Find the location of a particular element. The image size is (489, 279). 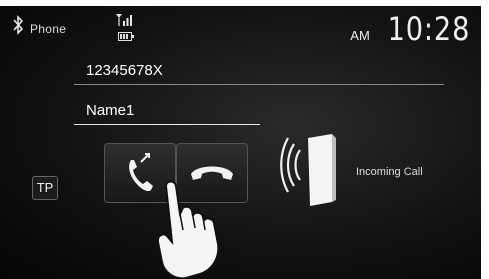

phone-number: 12345678X is located at coordinates (124, 70).